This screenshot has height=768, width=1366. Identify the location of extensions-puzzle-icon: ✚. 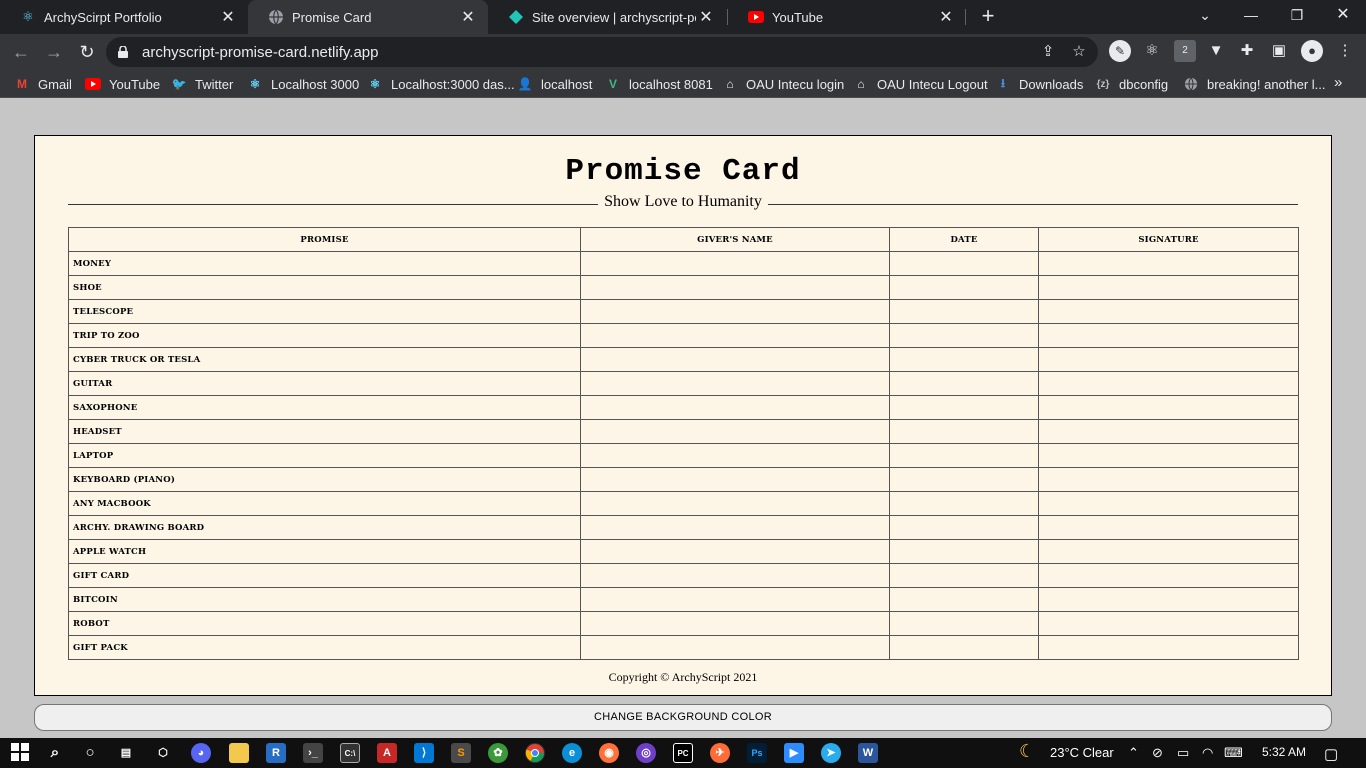
(1247, 51).